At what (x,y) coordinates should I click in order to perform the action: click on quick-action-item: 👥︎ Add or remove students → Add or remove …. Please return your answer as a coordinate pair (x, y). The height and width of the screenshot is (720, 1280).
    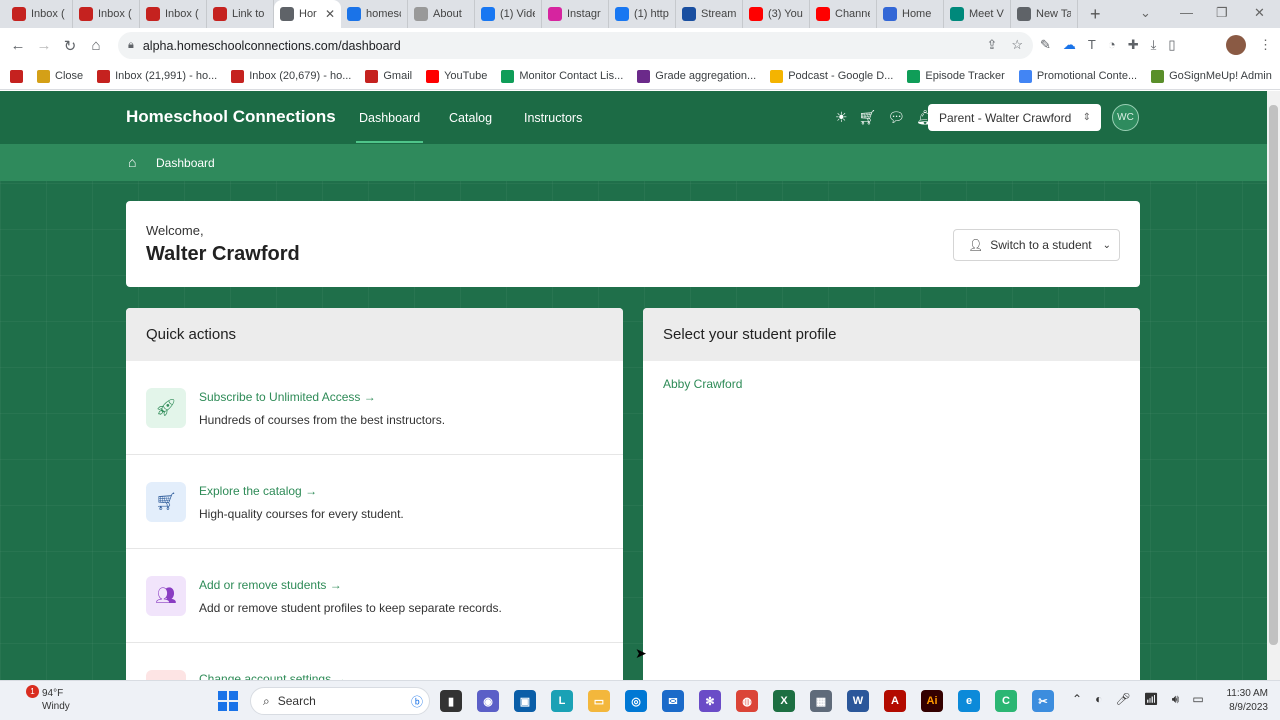
    Looking at the image, I should click on (374, 596).